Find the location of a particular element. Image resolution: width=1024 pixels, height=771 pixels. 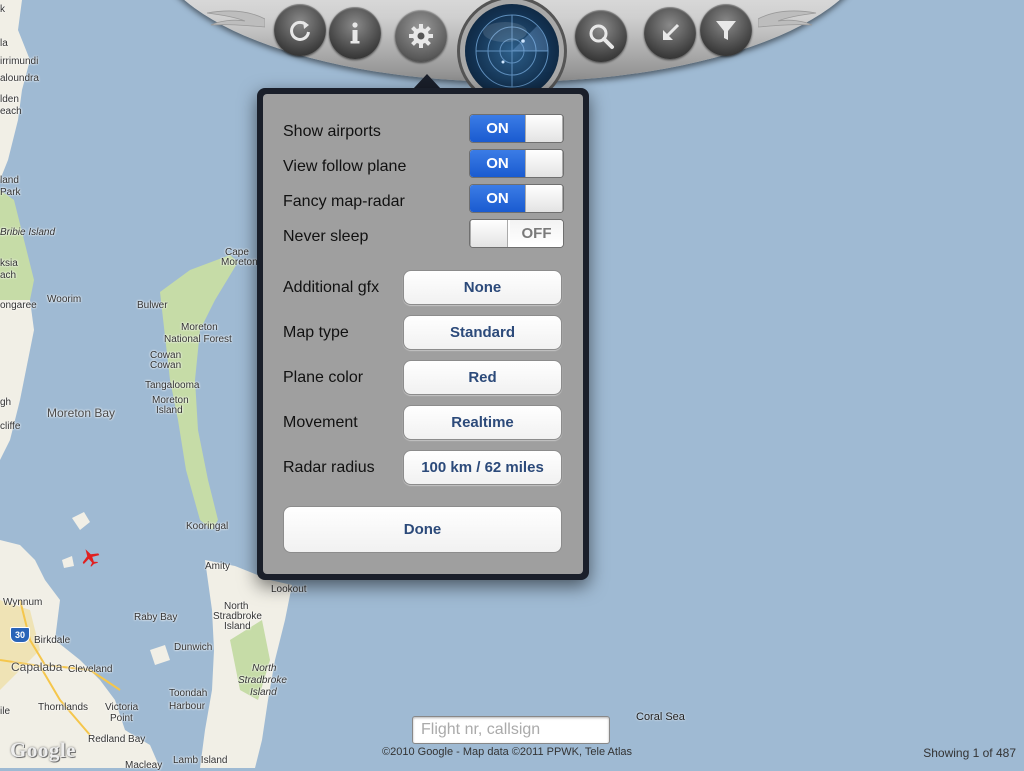

map-label: Tangalooma is located at coordinates (172, 385).